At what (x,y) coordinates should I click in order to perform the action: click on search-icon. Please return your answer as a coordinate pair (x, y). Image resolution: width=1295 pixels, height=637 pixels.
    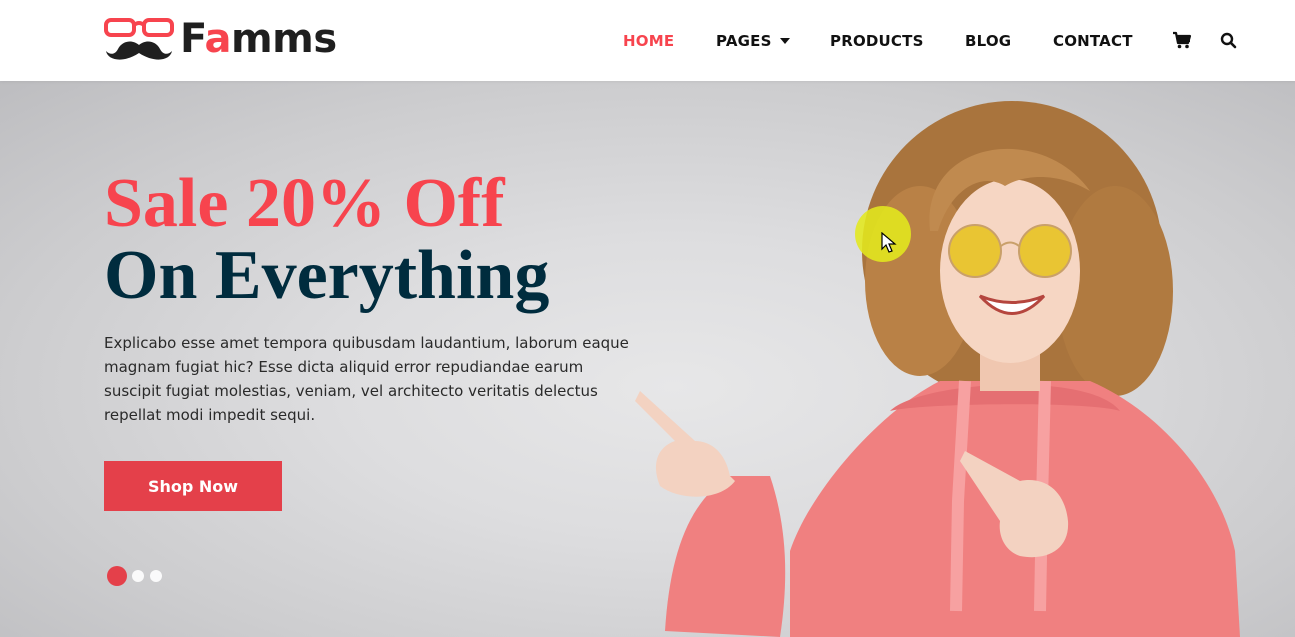
    Looking at the image, I should click on (1228, 40).